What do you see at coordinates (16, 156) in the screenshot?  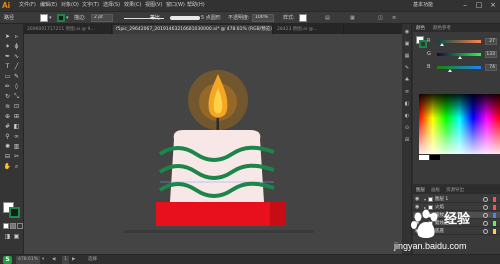 I see `slice-tool-icon: ✂` at bounding box center [16, 156].